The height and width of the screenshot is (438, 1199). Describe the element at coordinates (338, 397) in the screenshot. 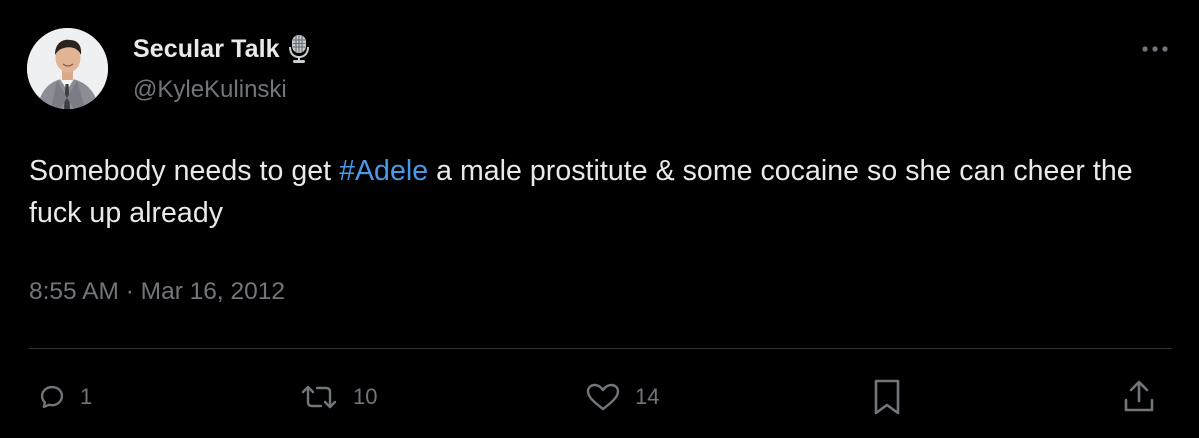

I see `retweet-button: 10` at that location.